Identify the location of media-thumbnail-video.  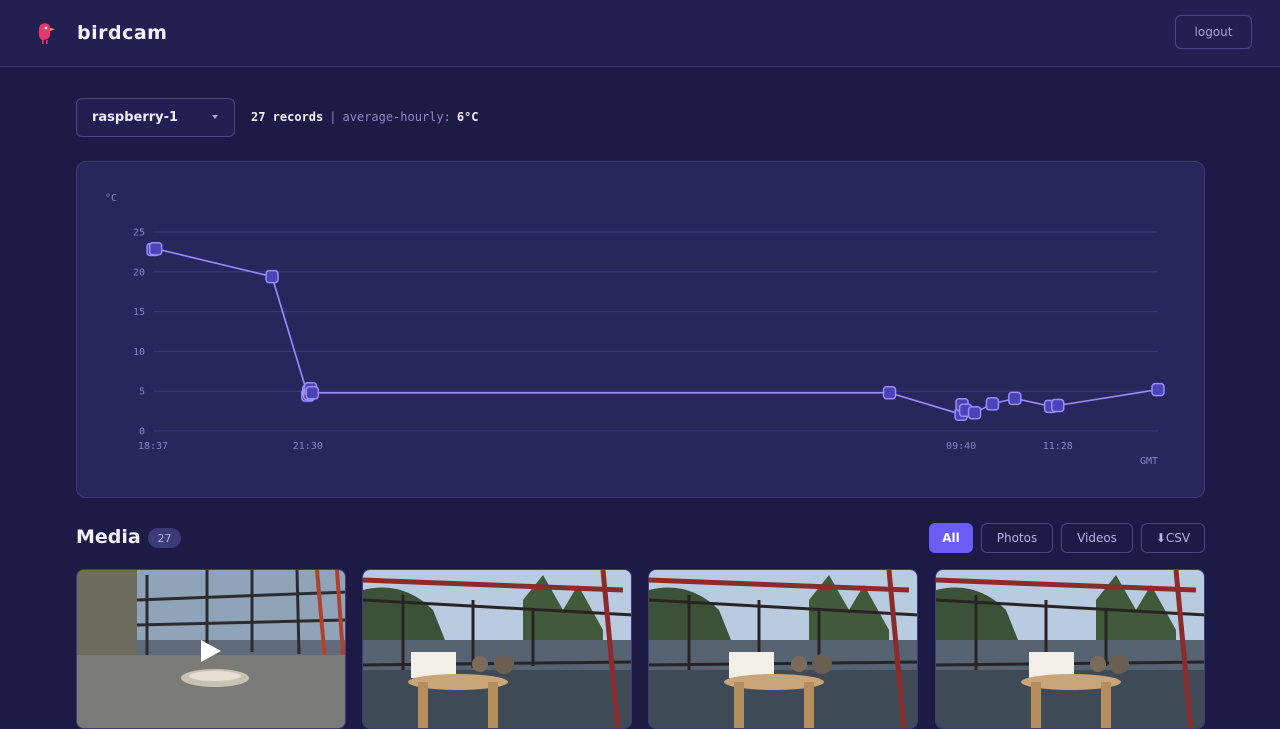
(211, 649).